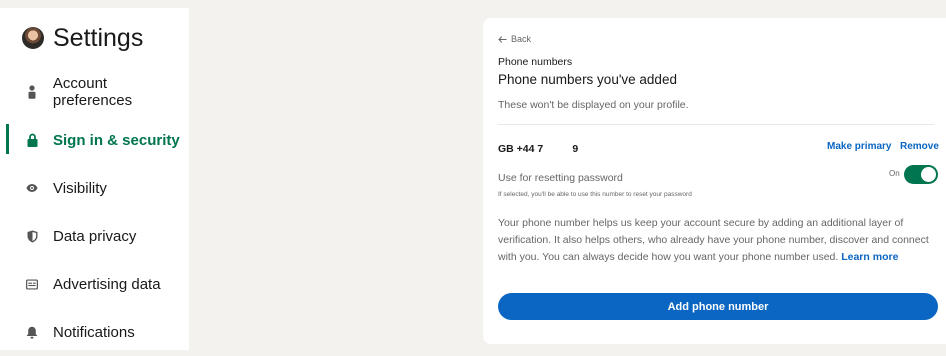 The image size is (946, 356). What do you see at coordinates (32, 92) in the screenshot?
I see `person-icon` at bounding box center [32, 92].